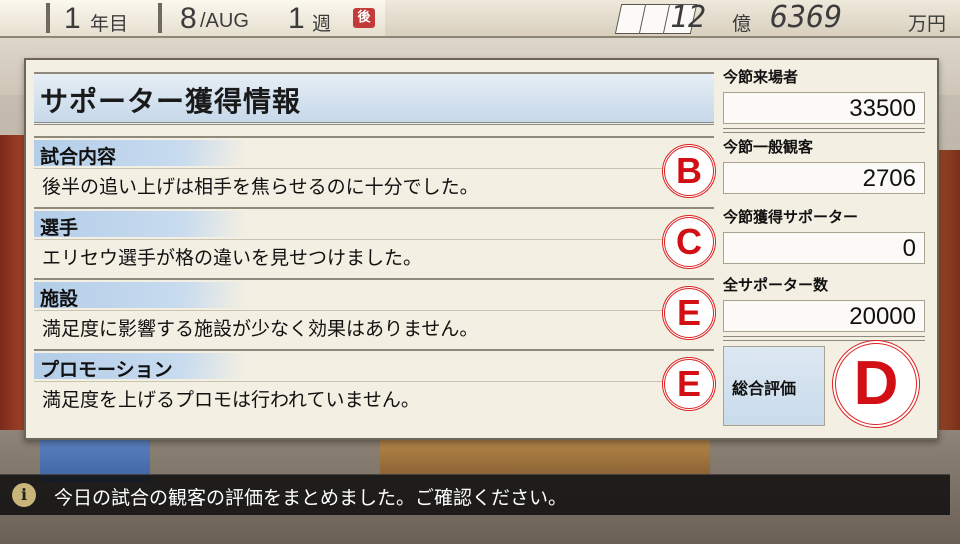  What do you see at coordinates (791, 217) in the screenshot?
I see `stat-label-new-supporters: 今節獲得サポーター` at bounding box center [791, 217].